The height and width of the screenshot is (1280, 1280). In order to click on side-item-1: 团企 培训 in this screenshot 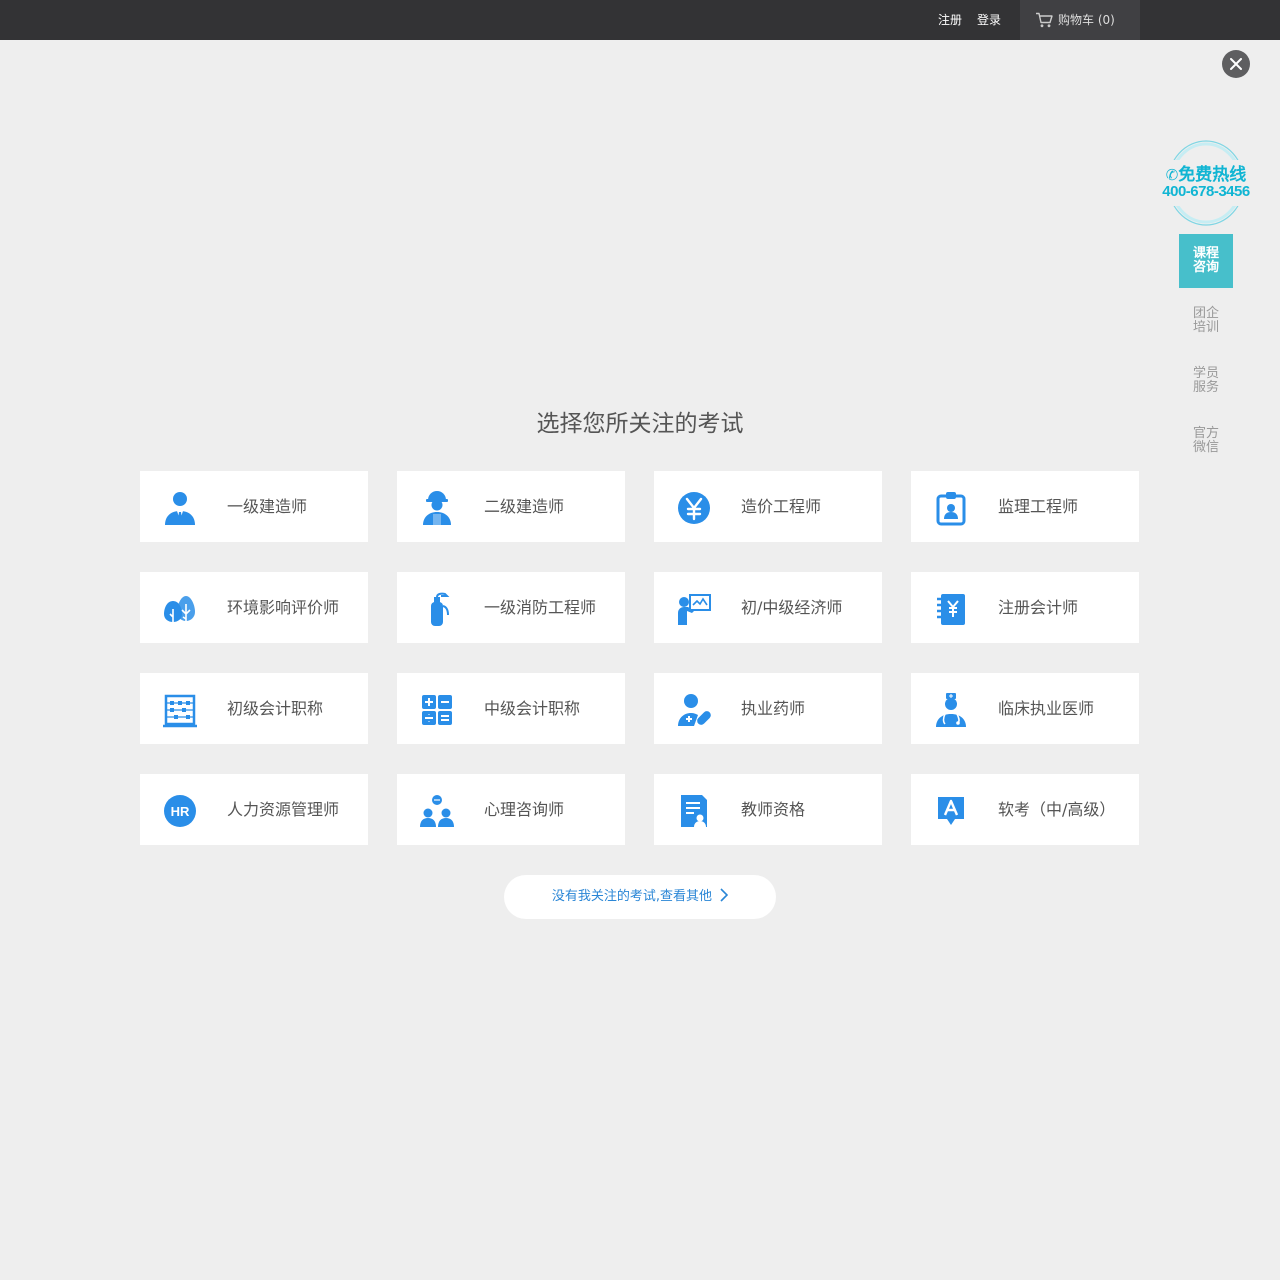, I will do `click(1206, 321)`.